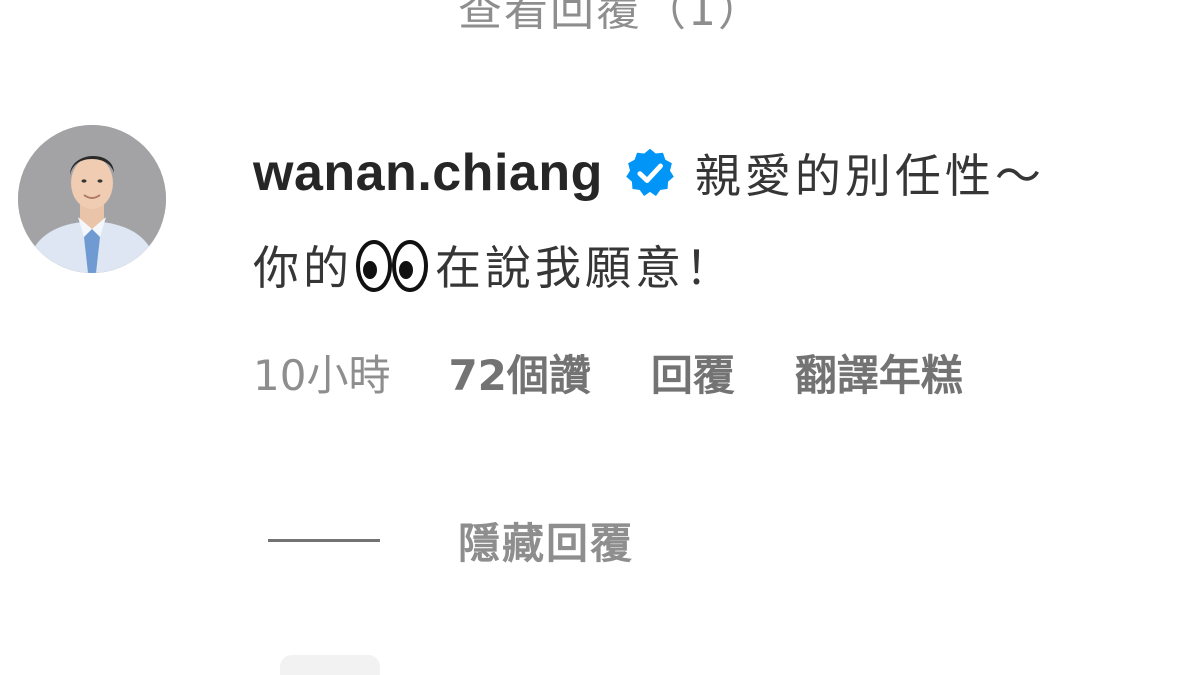 The height and width of the screenshot is (675, 1200). I want to click on avatar-photo, so click(92, 199).